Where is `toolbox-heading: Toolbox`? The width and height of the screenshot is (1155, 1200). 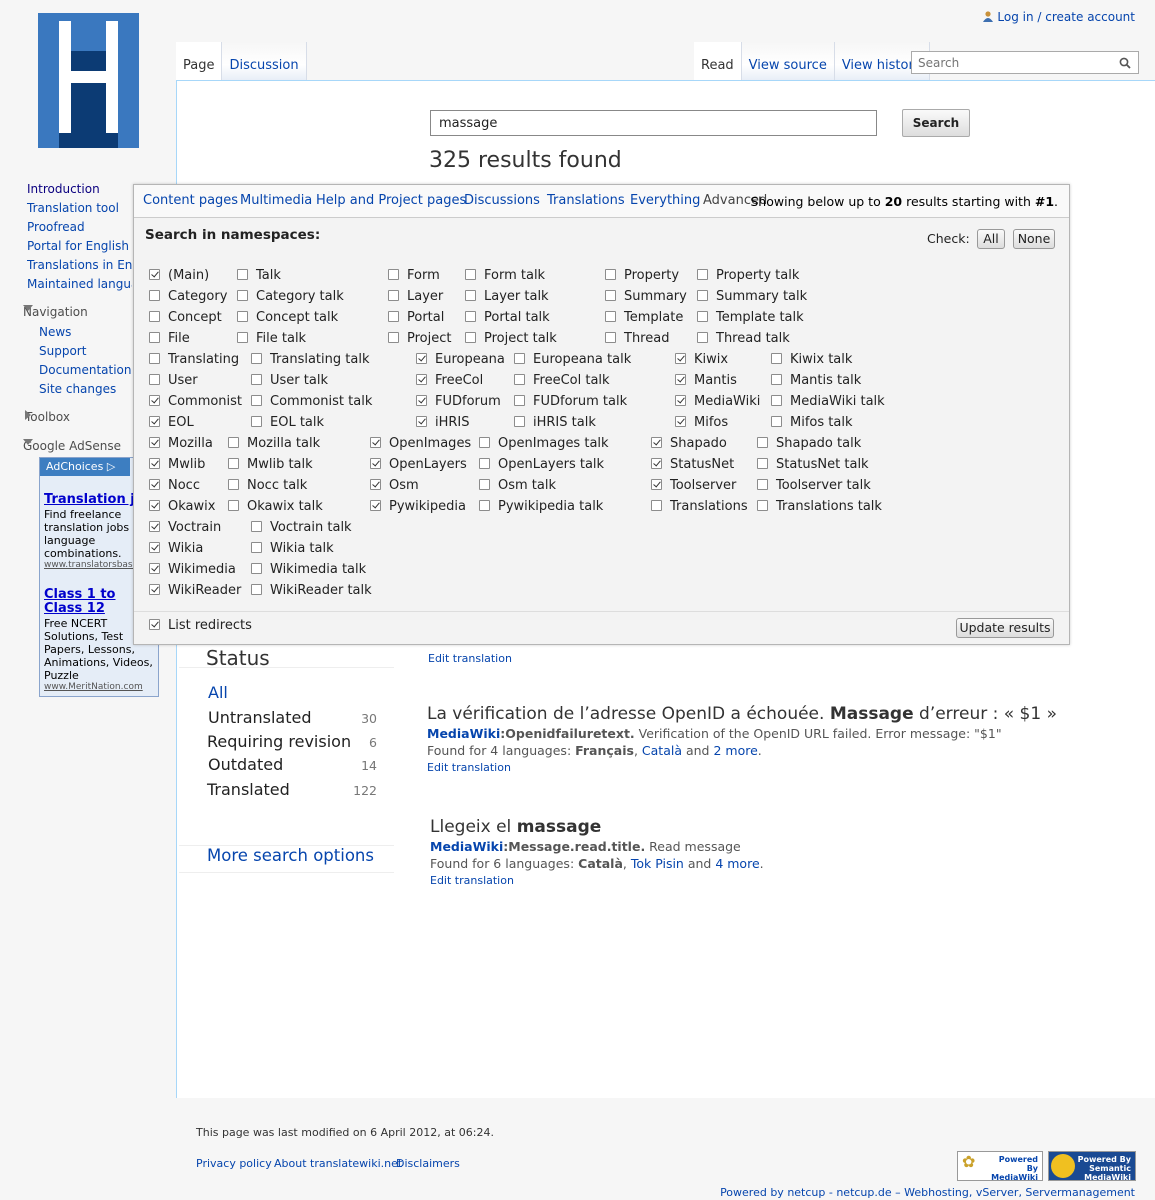
toolbox-heading: Toolbox is located at coordinates (47, 417).